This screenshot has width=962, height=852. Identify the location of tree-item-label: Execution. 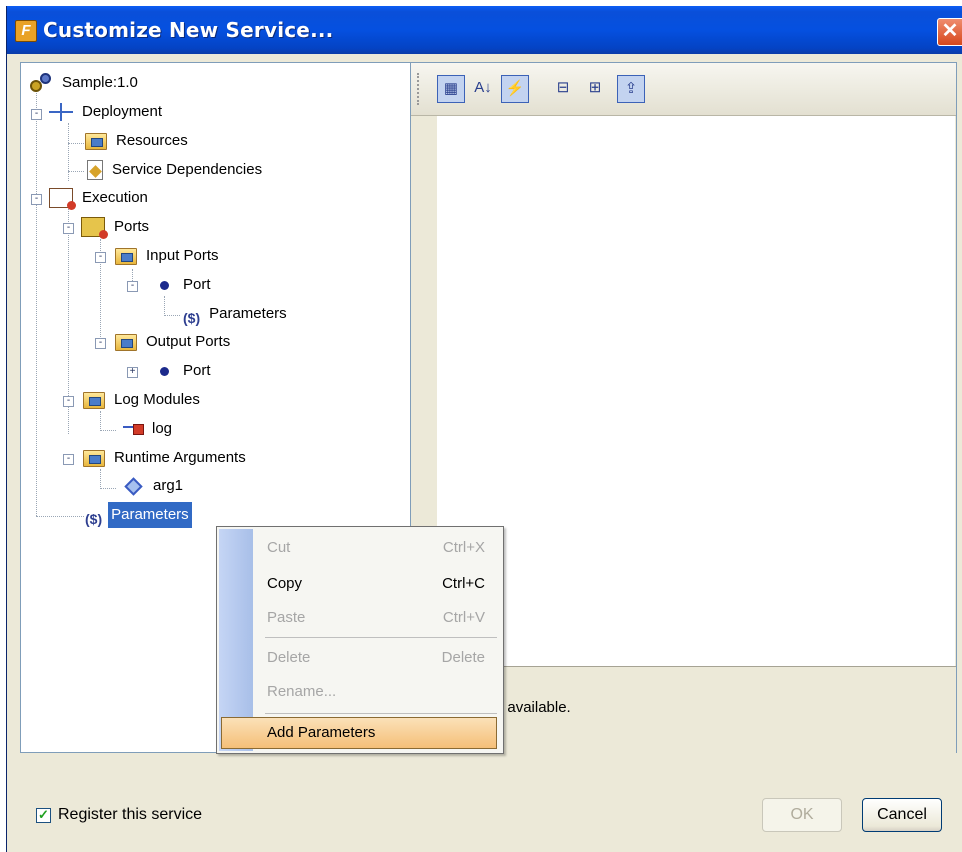
(115, 197).